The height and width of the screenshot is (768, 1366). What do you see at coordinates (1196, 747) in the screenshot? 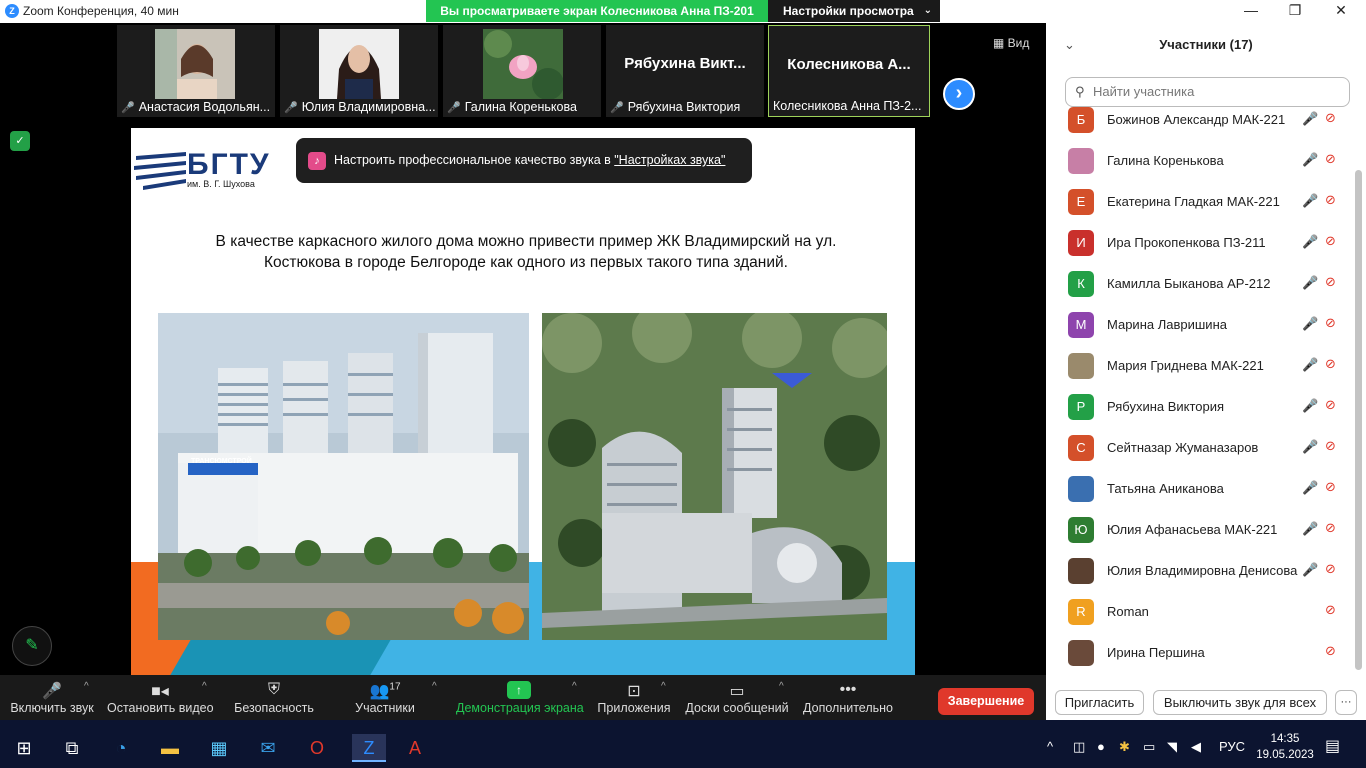
I see `volume-icon: ◀` at bounding box center [1196, 747].